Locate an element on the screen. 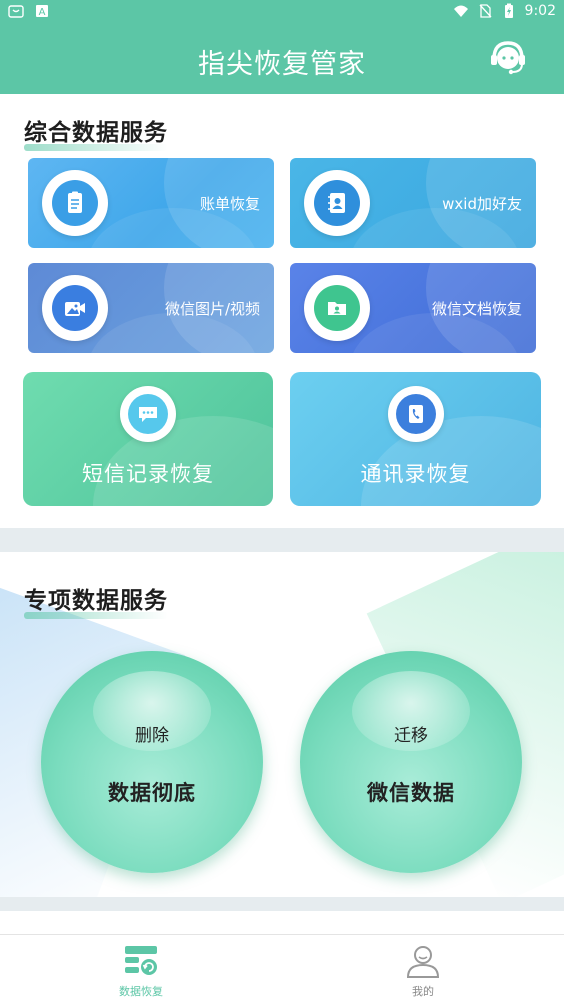  image-video-icon is located at coordinates (75, 309).